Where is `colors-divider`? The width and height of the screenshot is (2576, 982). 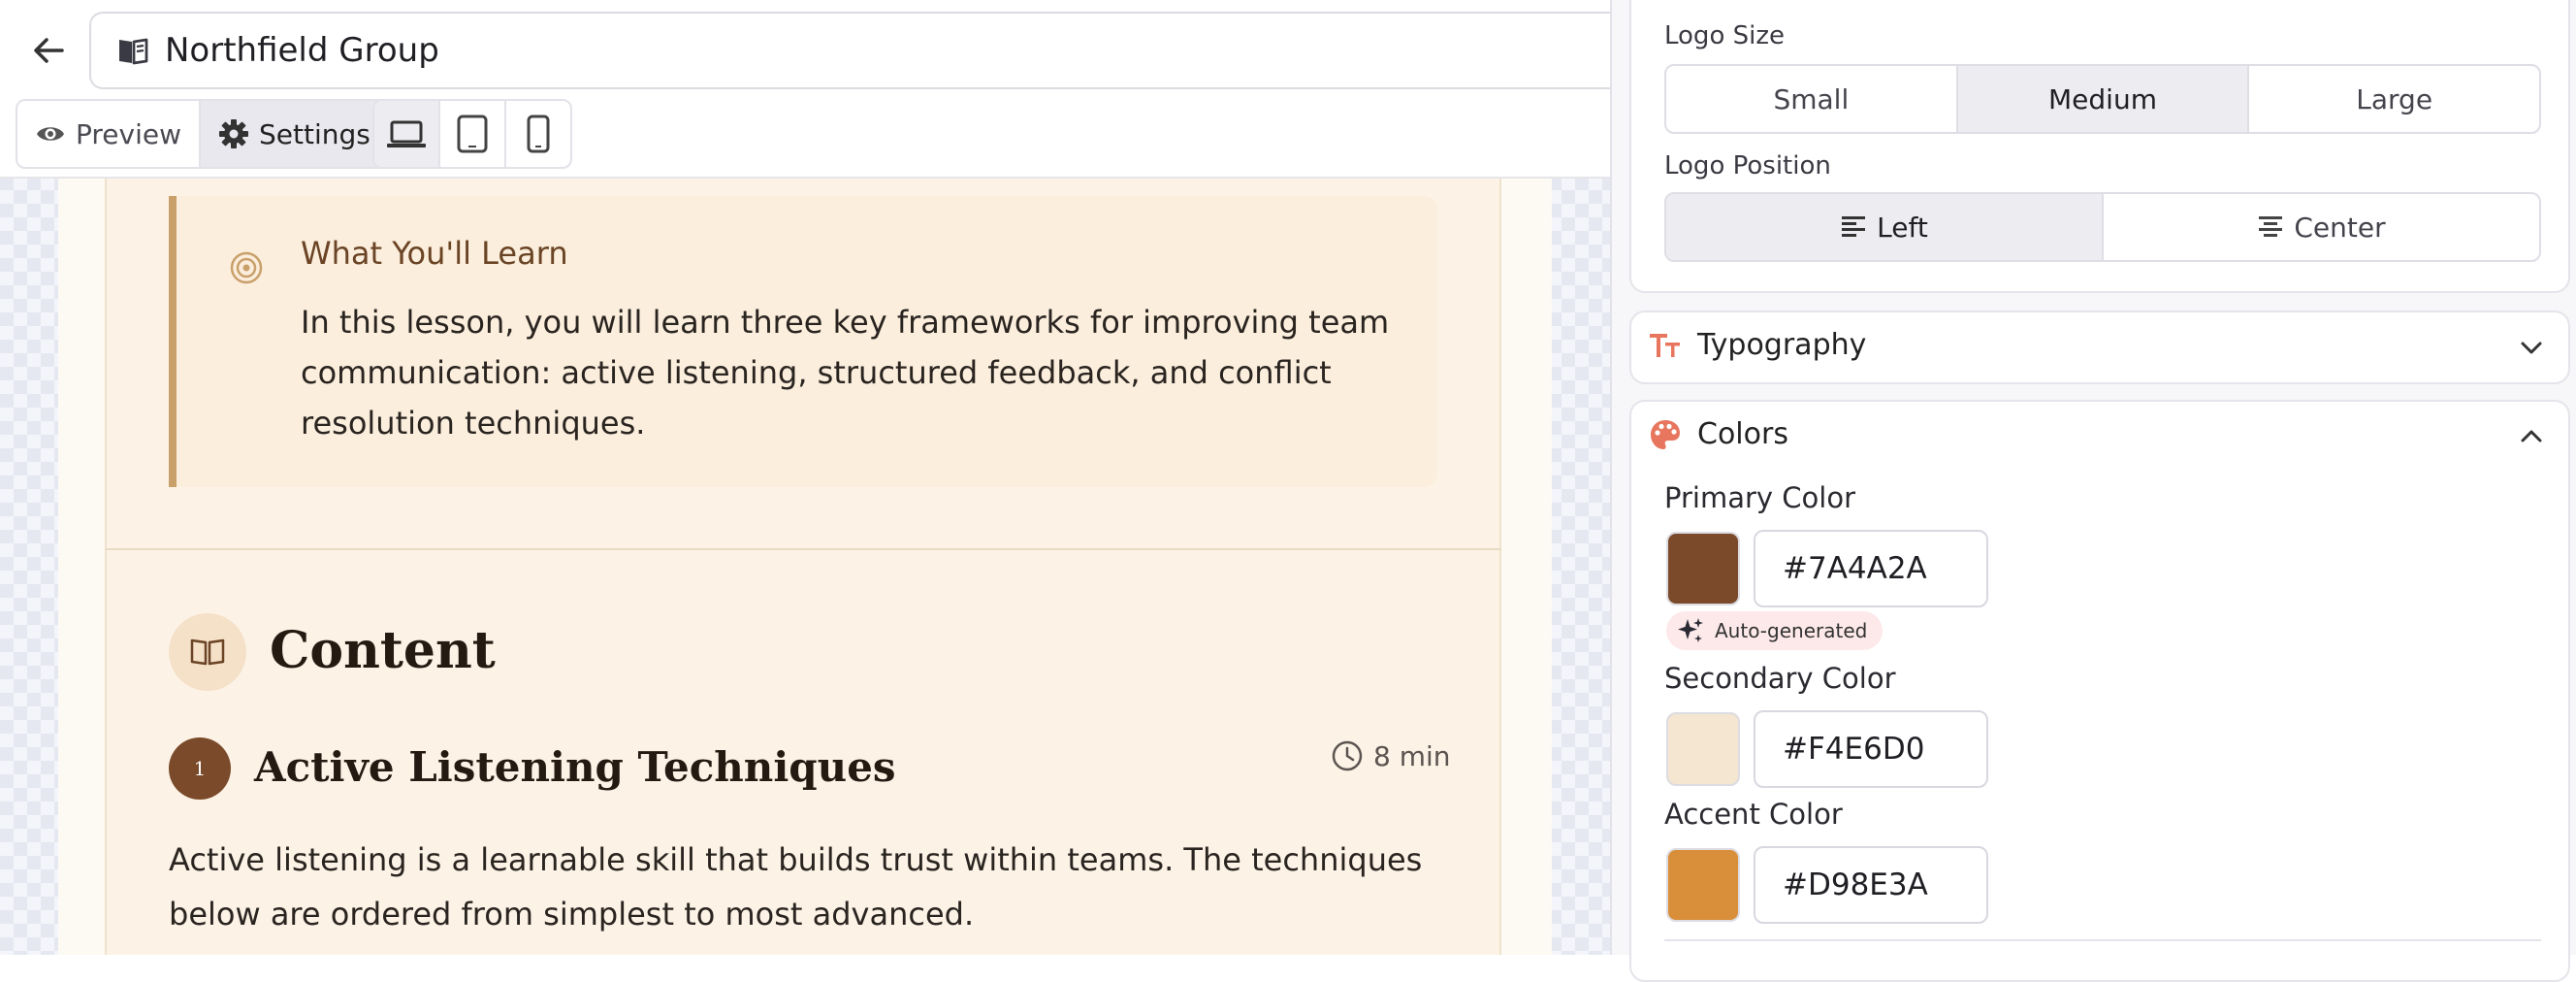
colors-divider is located at coordinates (2102, 940).